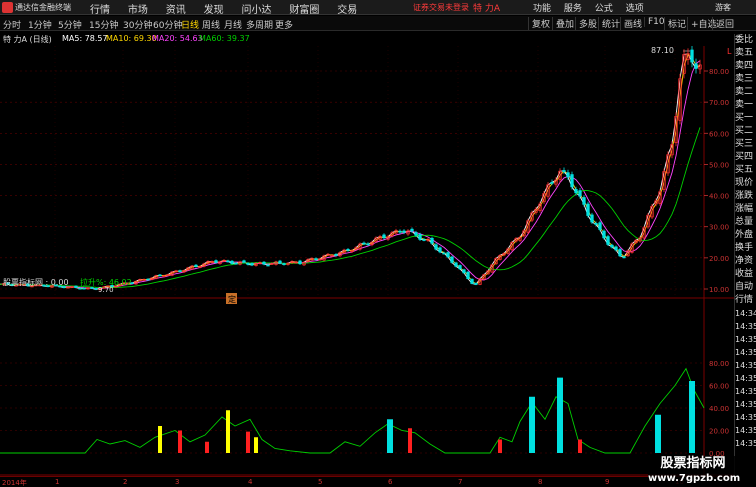  I want to click on corner-label: L, so click(729, 51).